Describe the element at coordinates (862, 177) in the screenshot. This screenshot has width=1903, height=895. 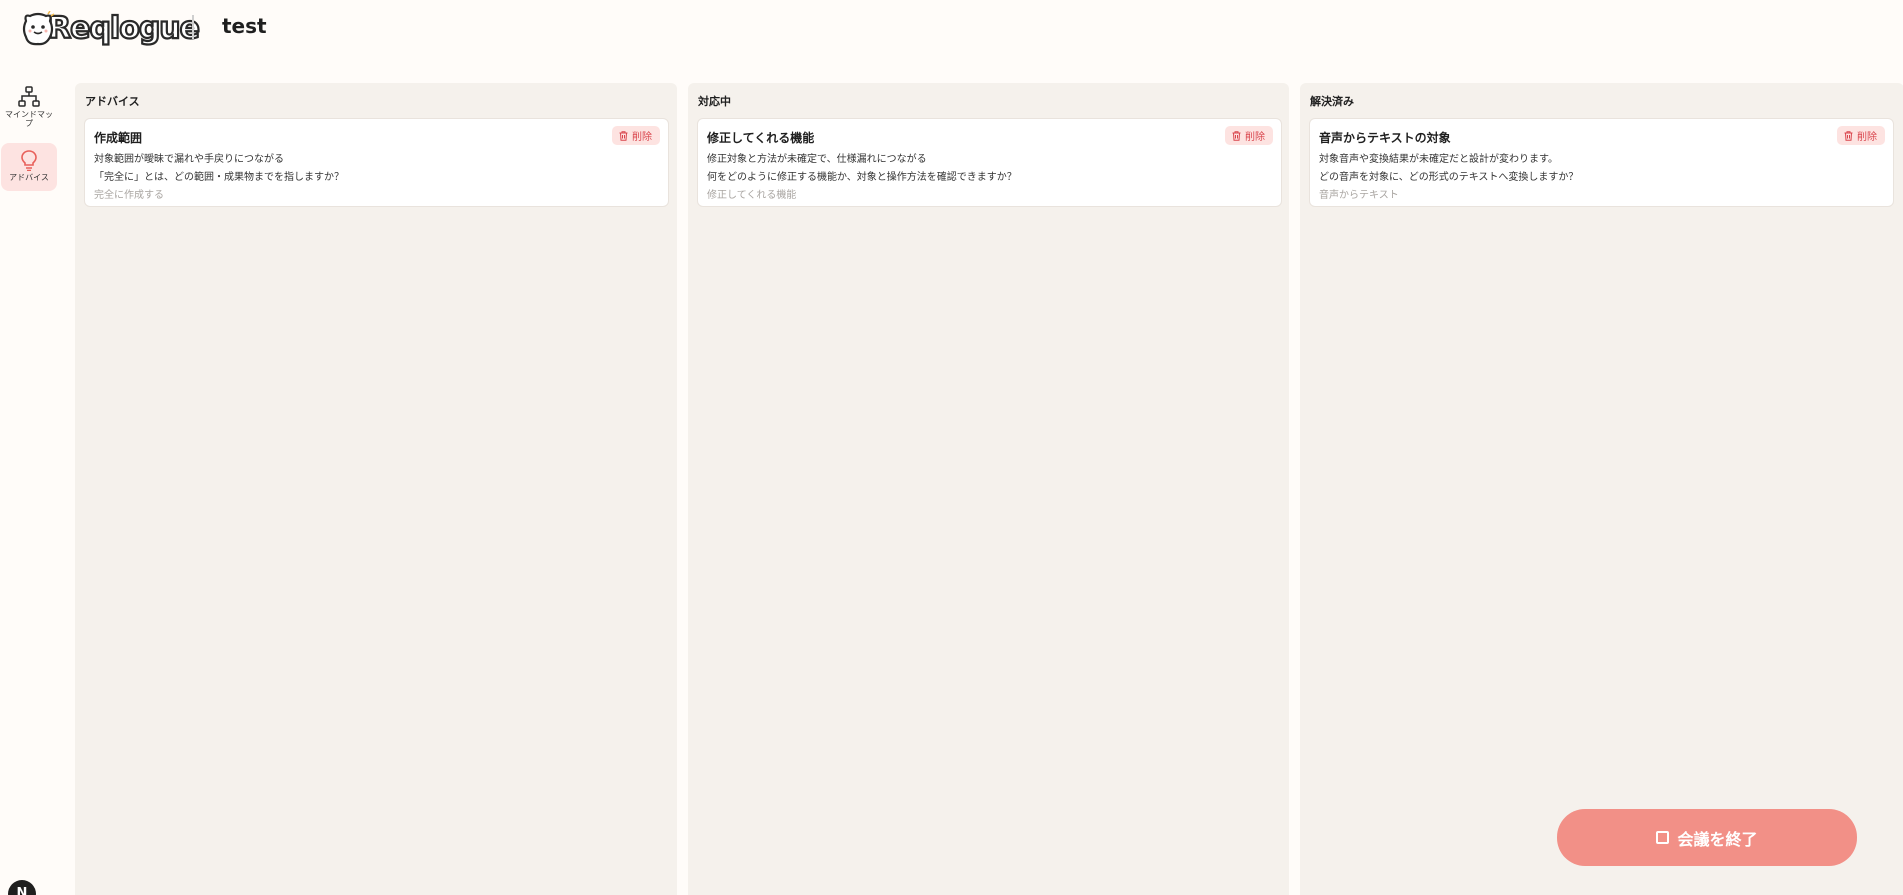
I see `card-question: 何をどのように修正する機能か、対象と操作方法を確認できますか？` at that location.